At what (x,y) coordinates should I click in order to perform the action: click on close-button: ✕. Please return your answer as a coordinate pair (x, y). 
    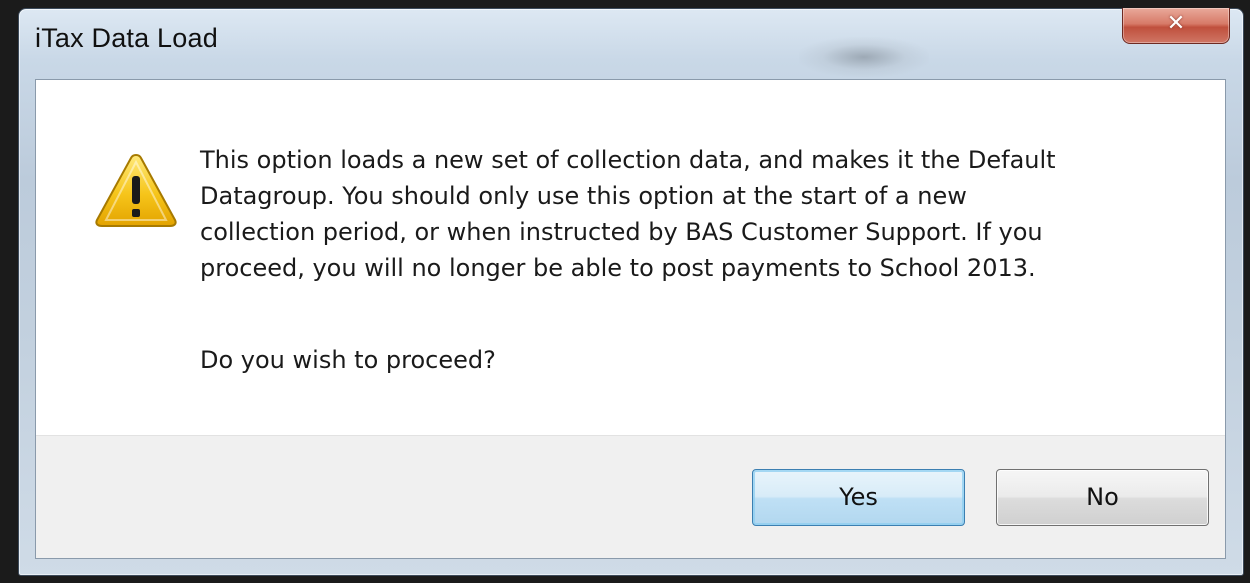
    Looking at the image, I should click on (1176, 26).